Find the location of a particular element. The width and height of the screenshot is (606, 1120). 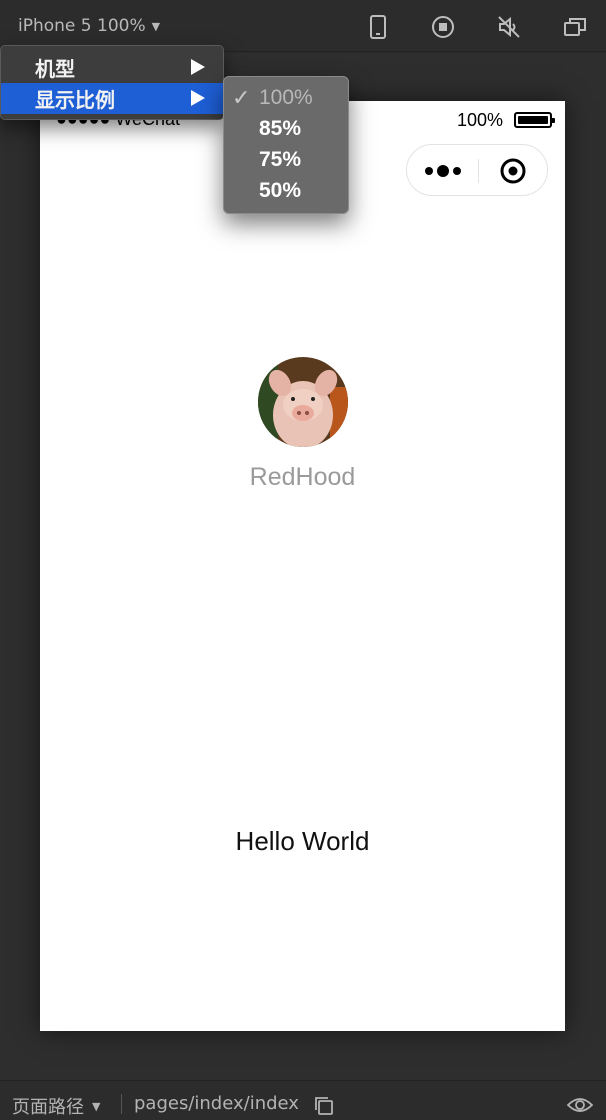

zoom-option-100: ✓ 100% is located at coordinates (286, 97).